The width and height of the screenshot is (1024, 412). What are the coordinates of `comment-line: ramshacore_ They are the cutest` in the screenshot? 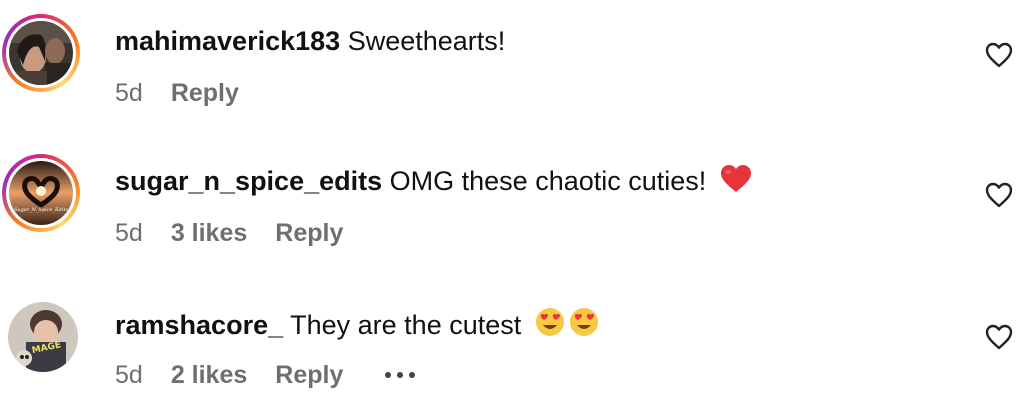 It's located at (358, 324).